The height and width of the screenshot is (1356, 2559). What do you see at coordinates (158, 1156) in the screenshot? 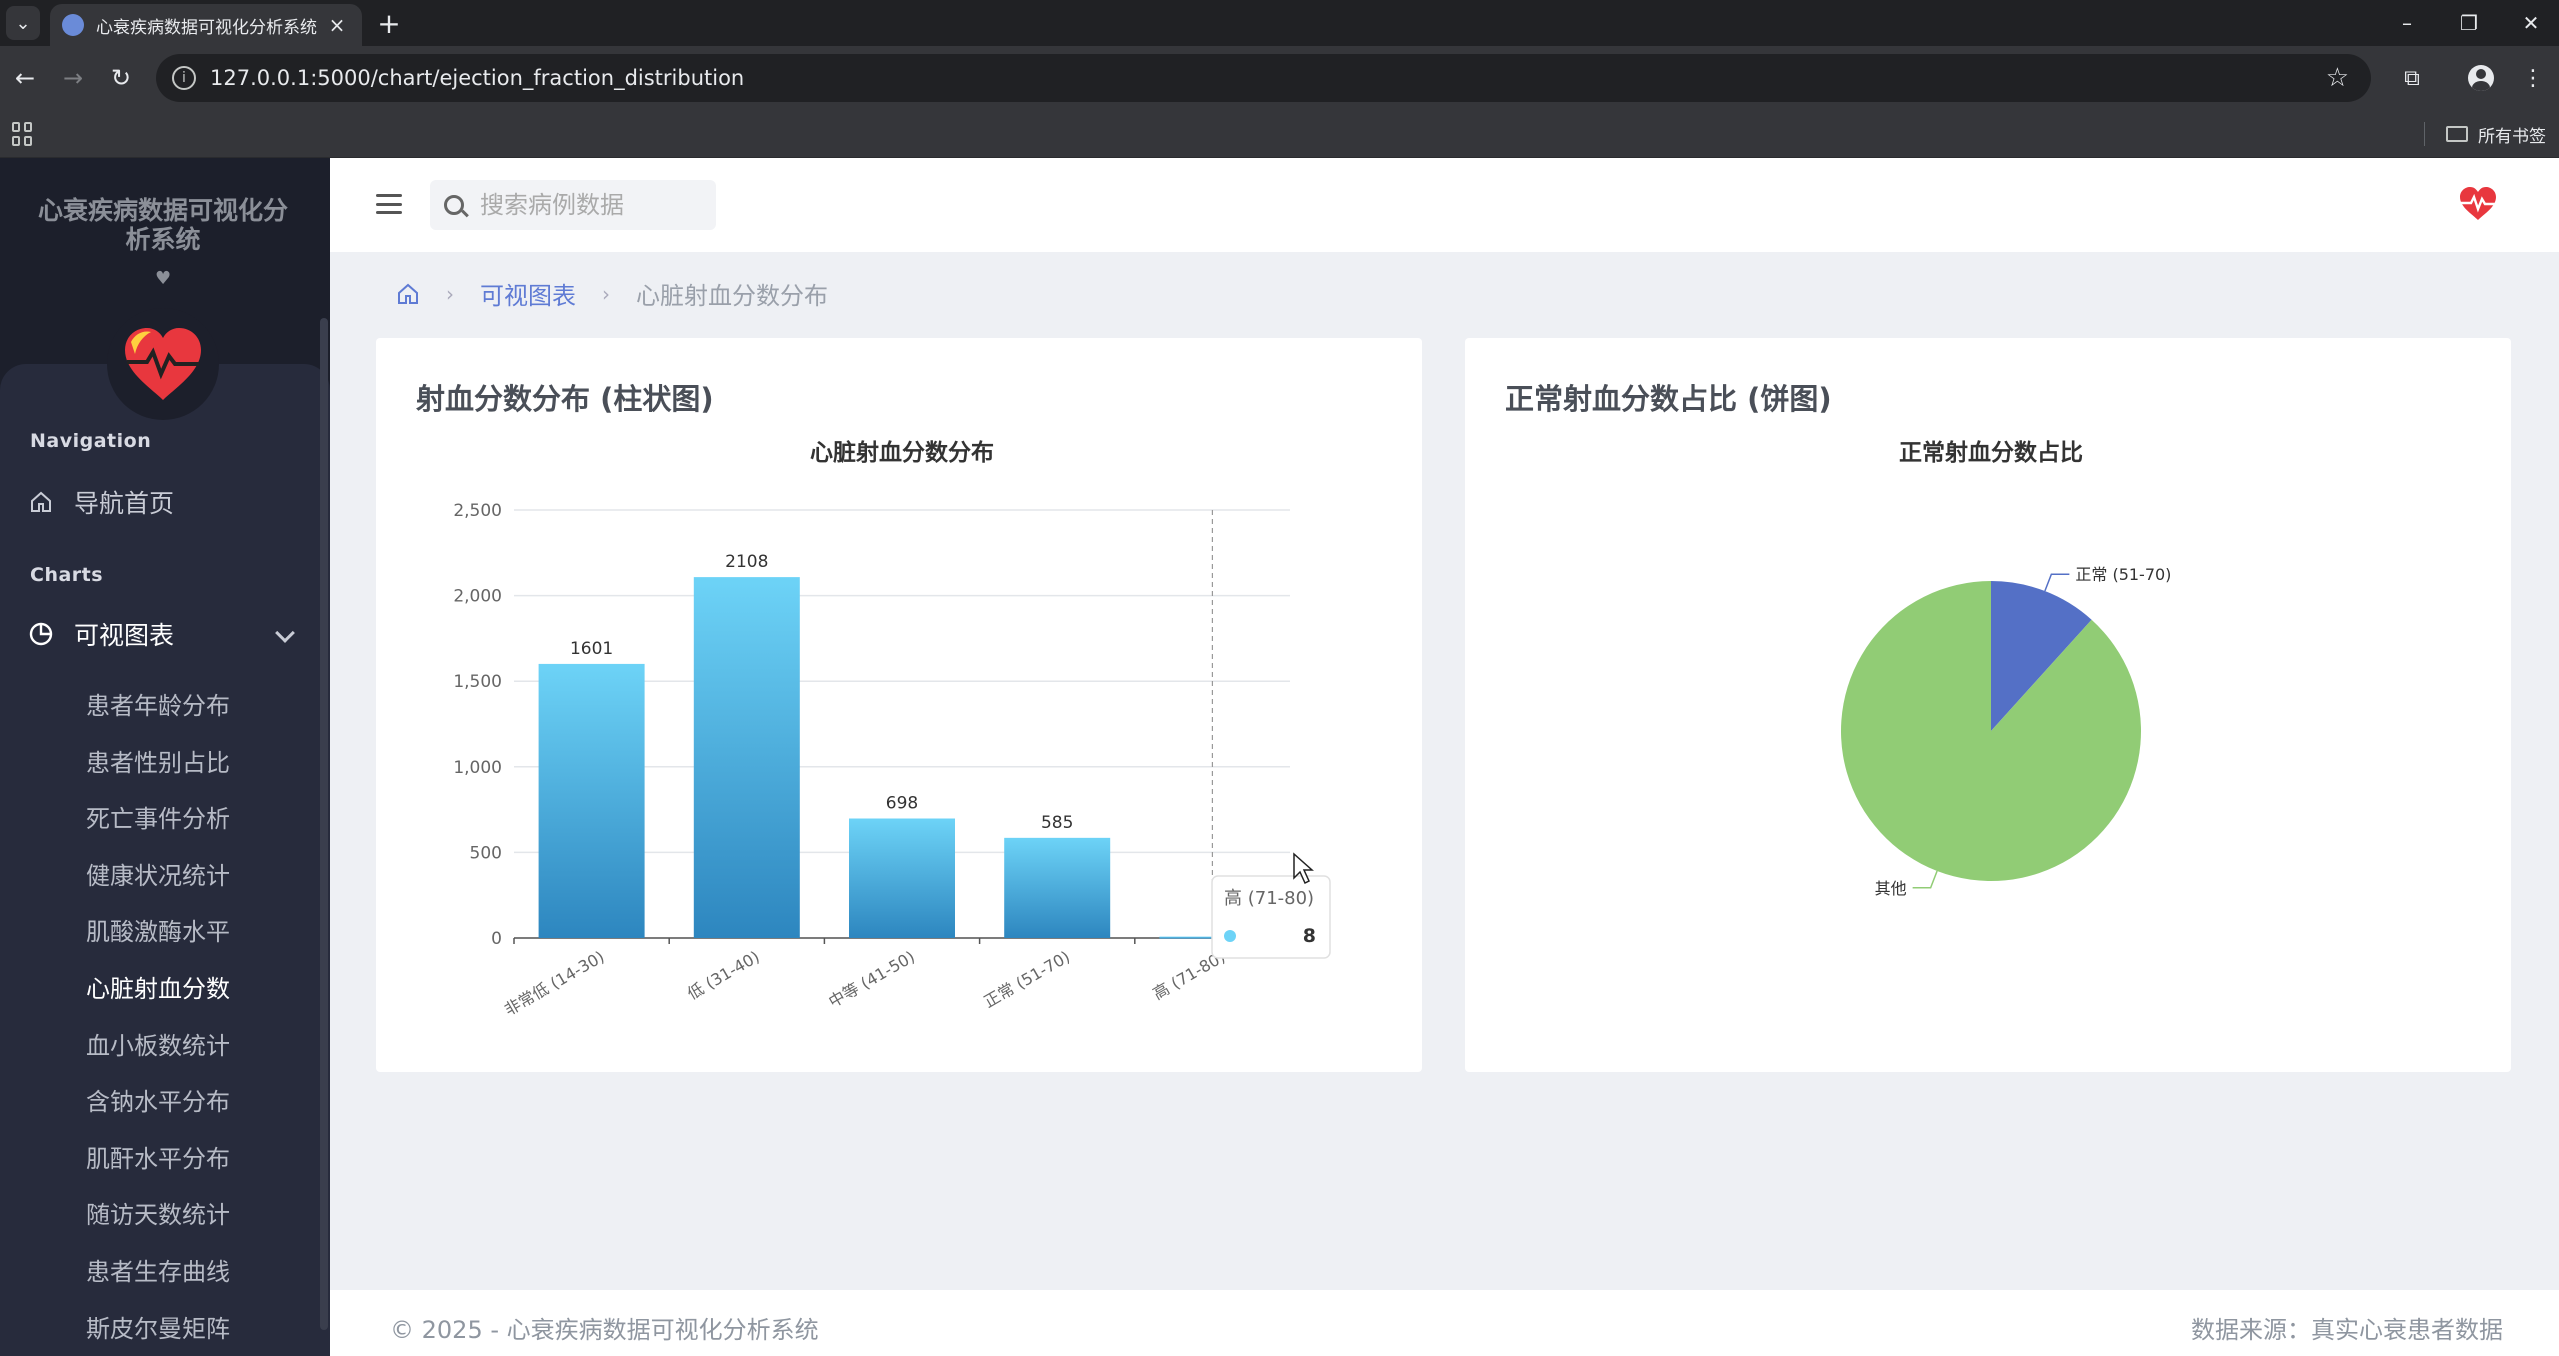
I see `sidebar-subitem: 肌酐水平分布` at bounding box center [158, 1156].